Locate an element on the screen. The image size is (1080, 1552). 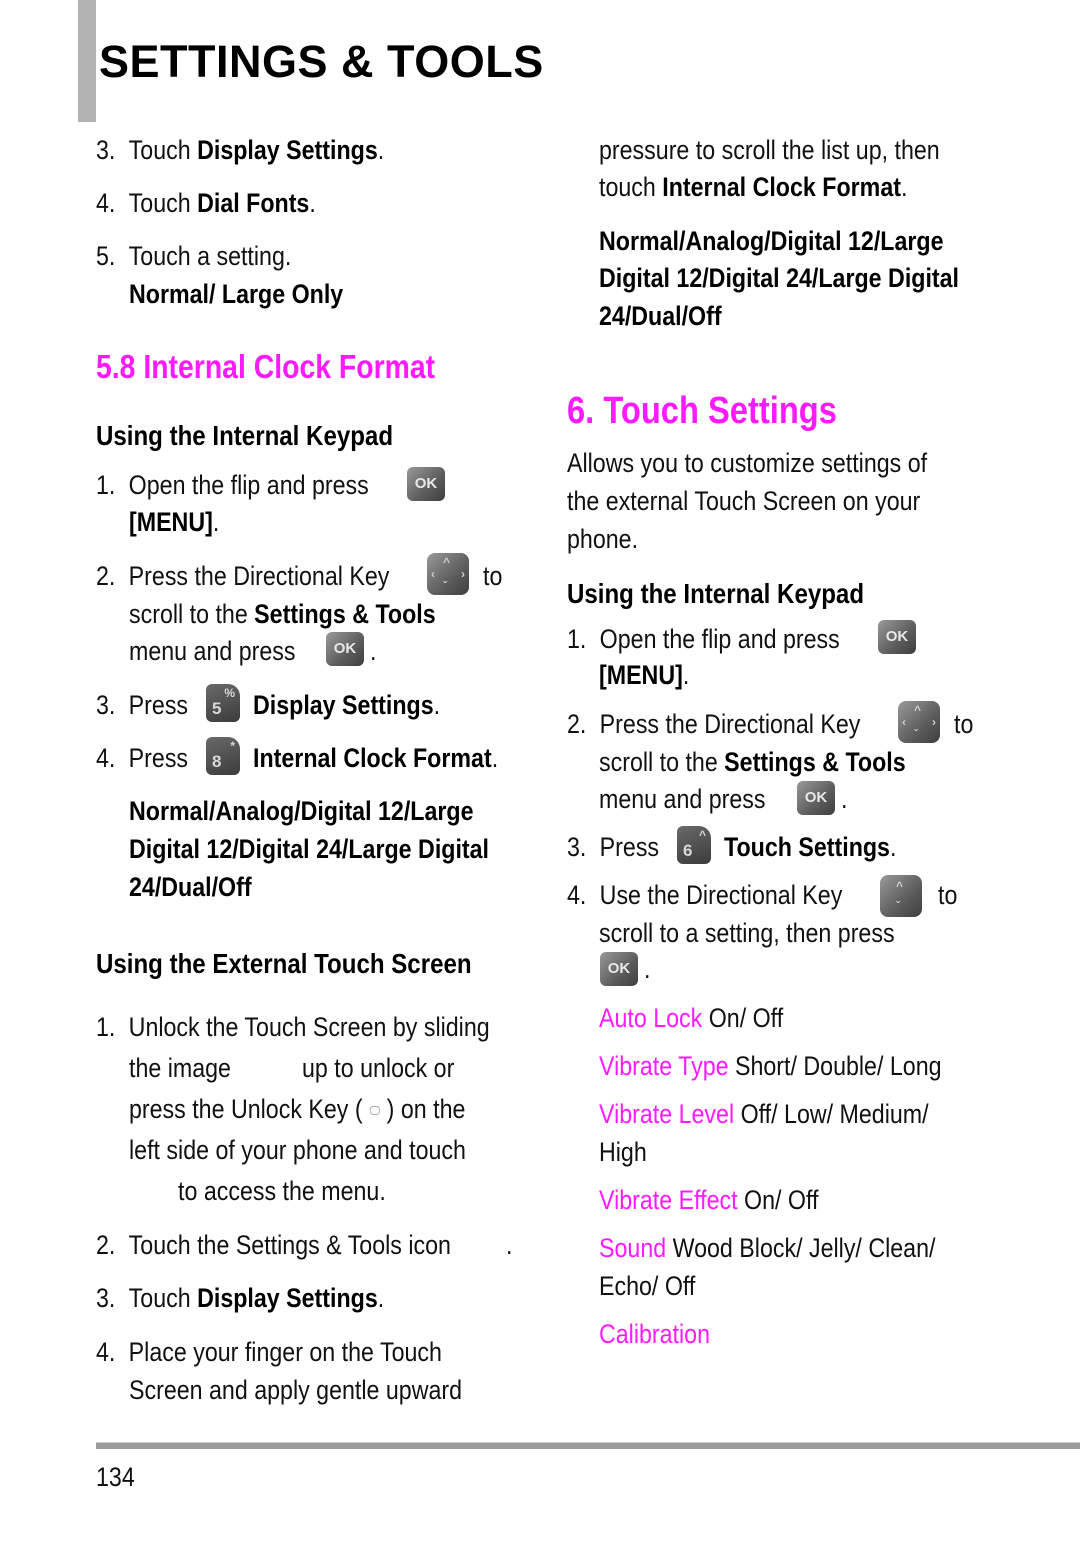
continued-line-2: touch Internal Clock Format. is located at coordinates (753, 187).